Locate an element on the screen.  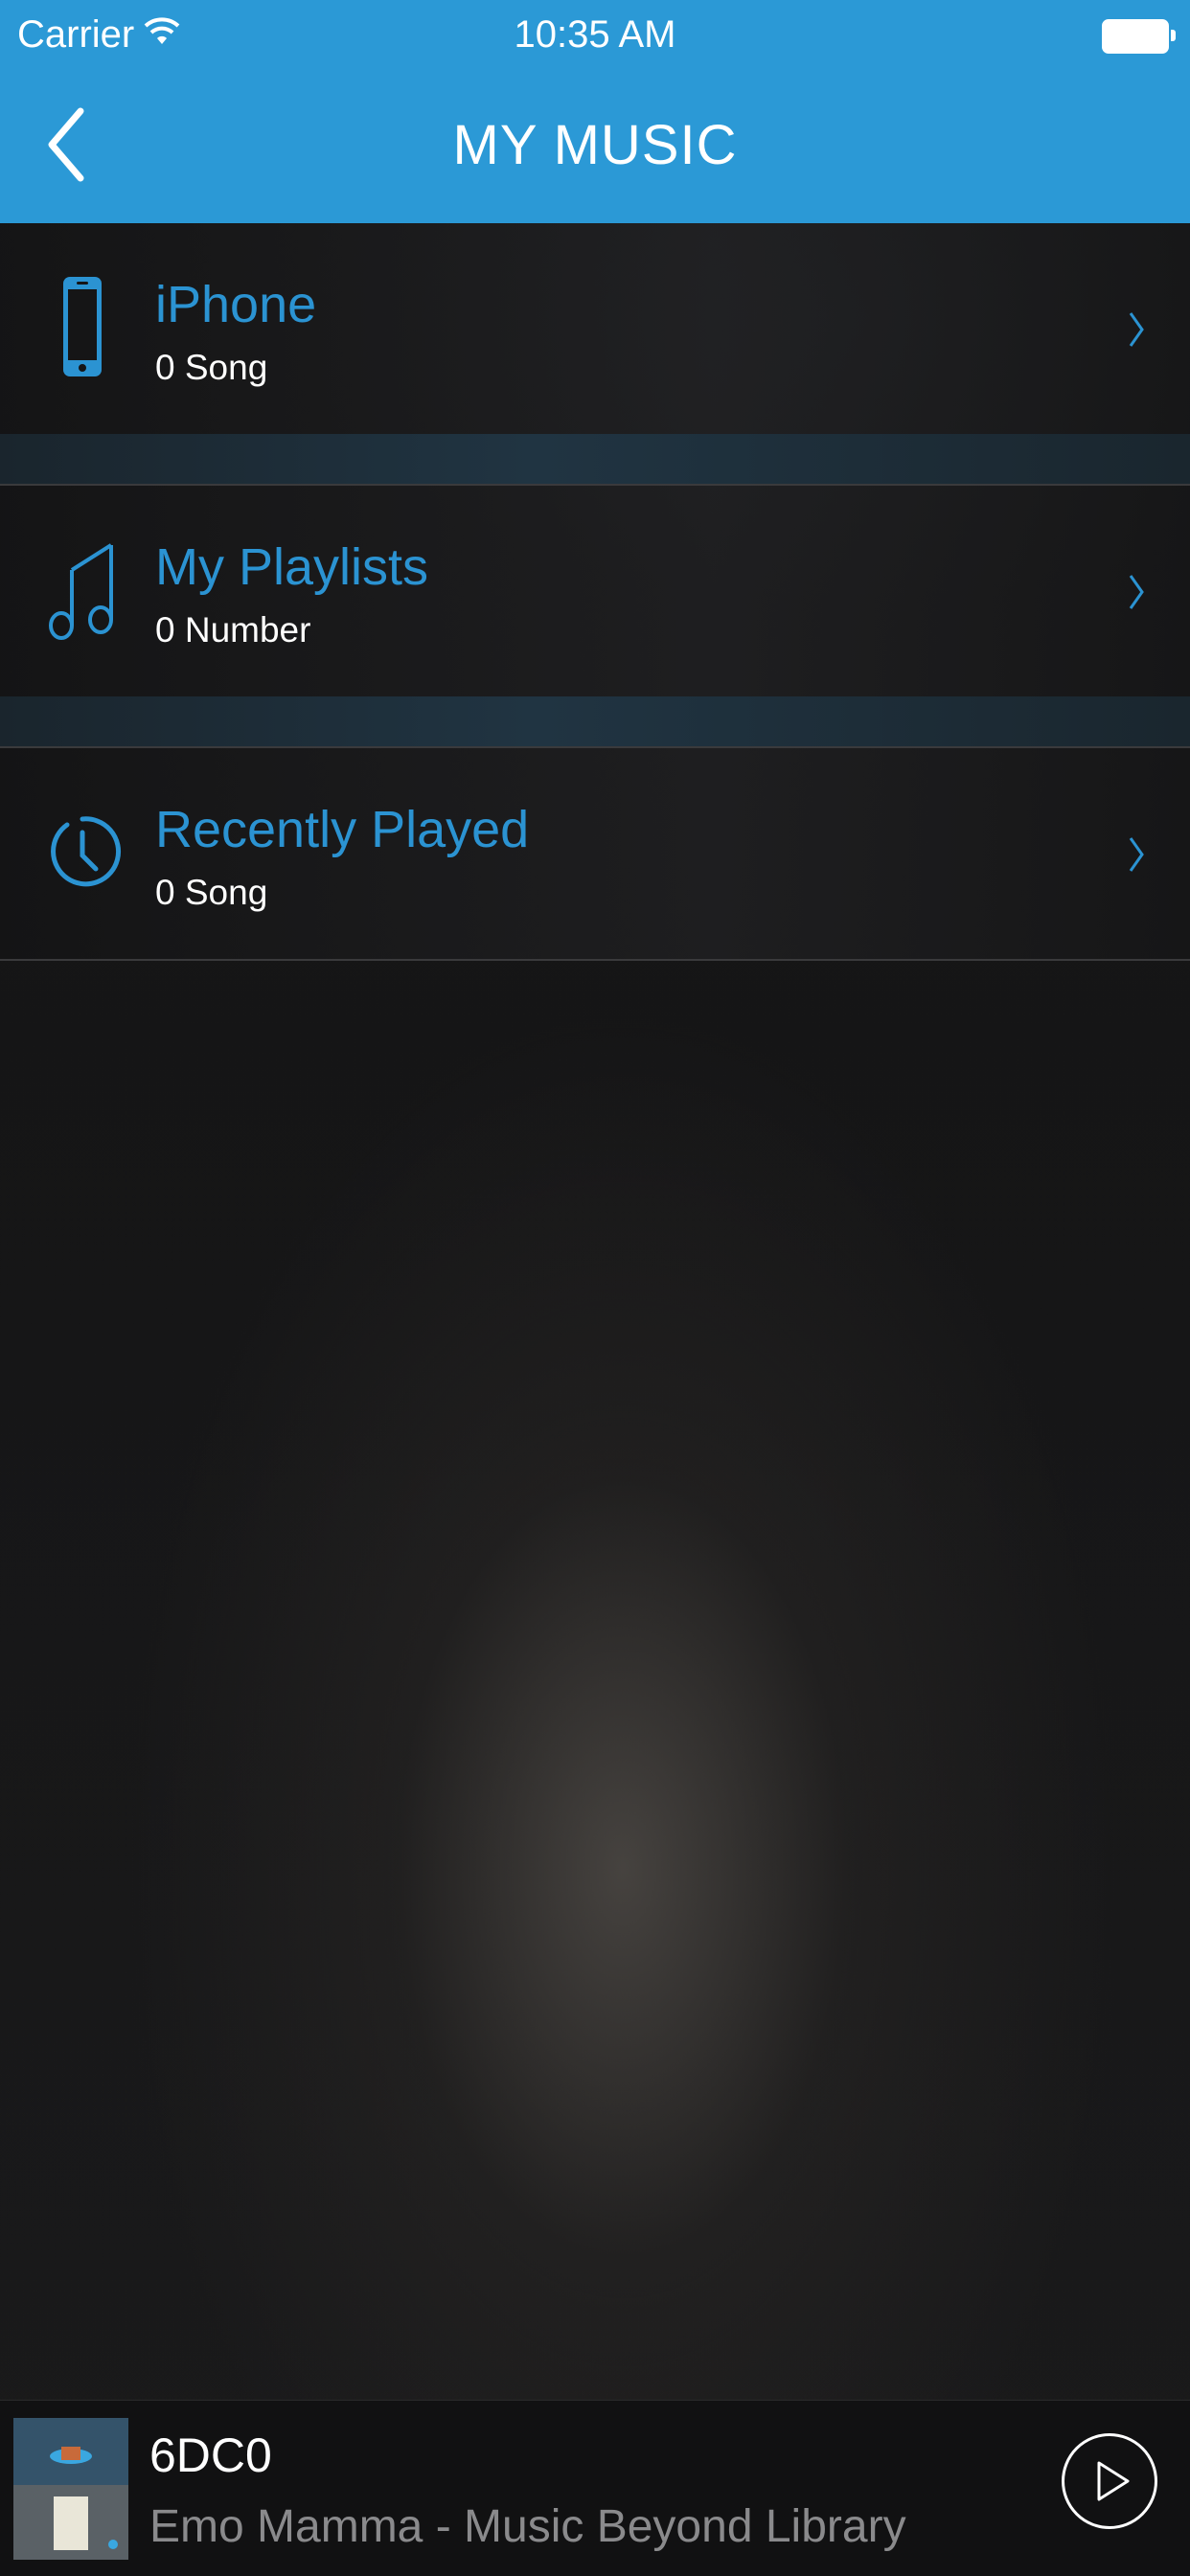
list-item-recently-played: Recently Played 0 Song is located at coordinates (595, 854).